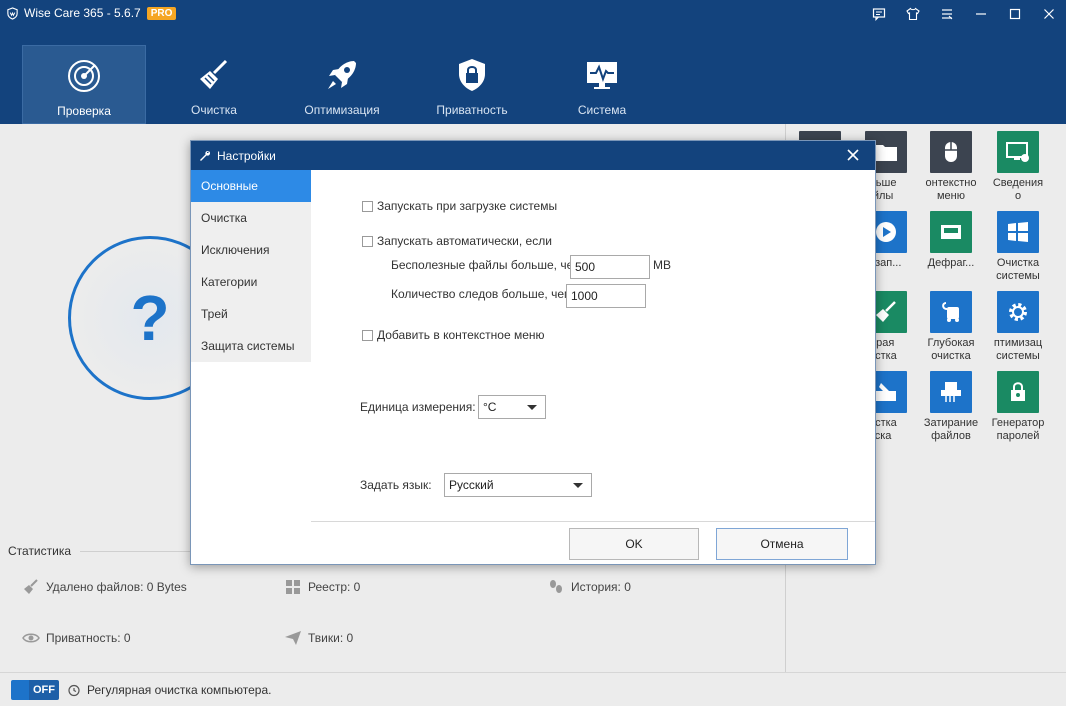 The height and width of the screenshot is (706, 1066). Describe the element at coordinates (318, 638) in the screenshot. I see `stat-tweaks: Твики: 0` at that location.